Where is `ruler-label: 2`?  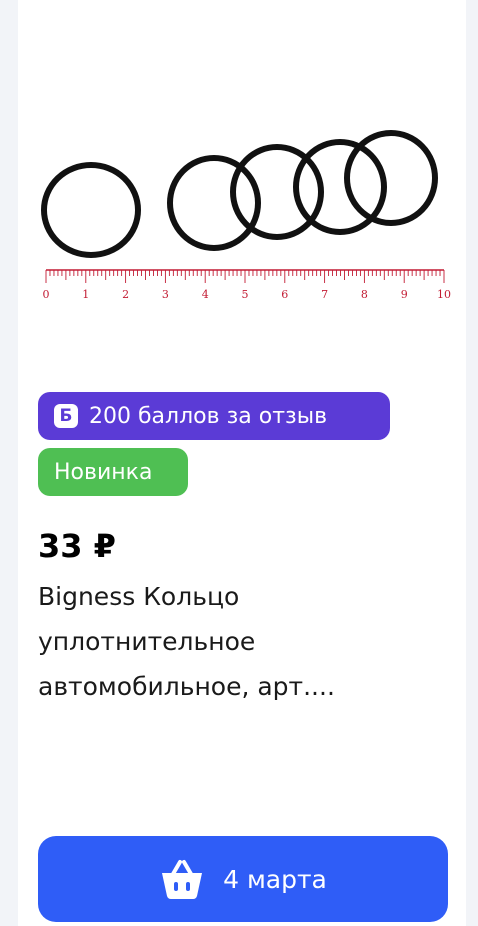 ruler-label: 2 is located at coordinates (125, 294).